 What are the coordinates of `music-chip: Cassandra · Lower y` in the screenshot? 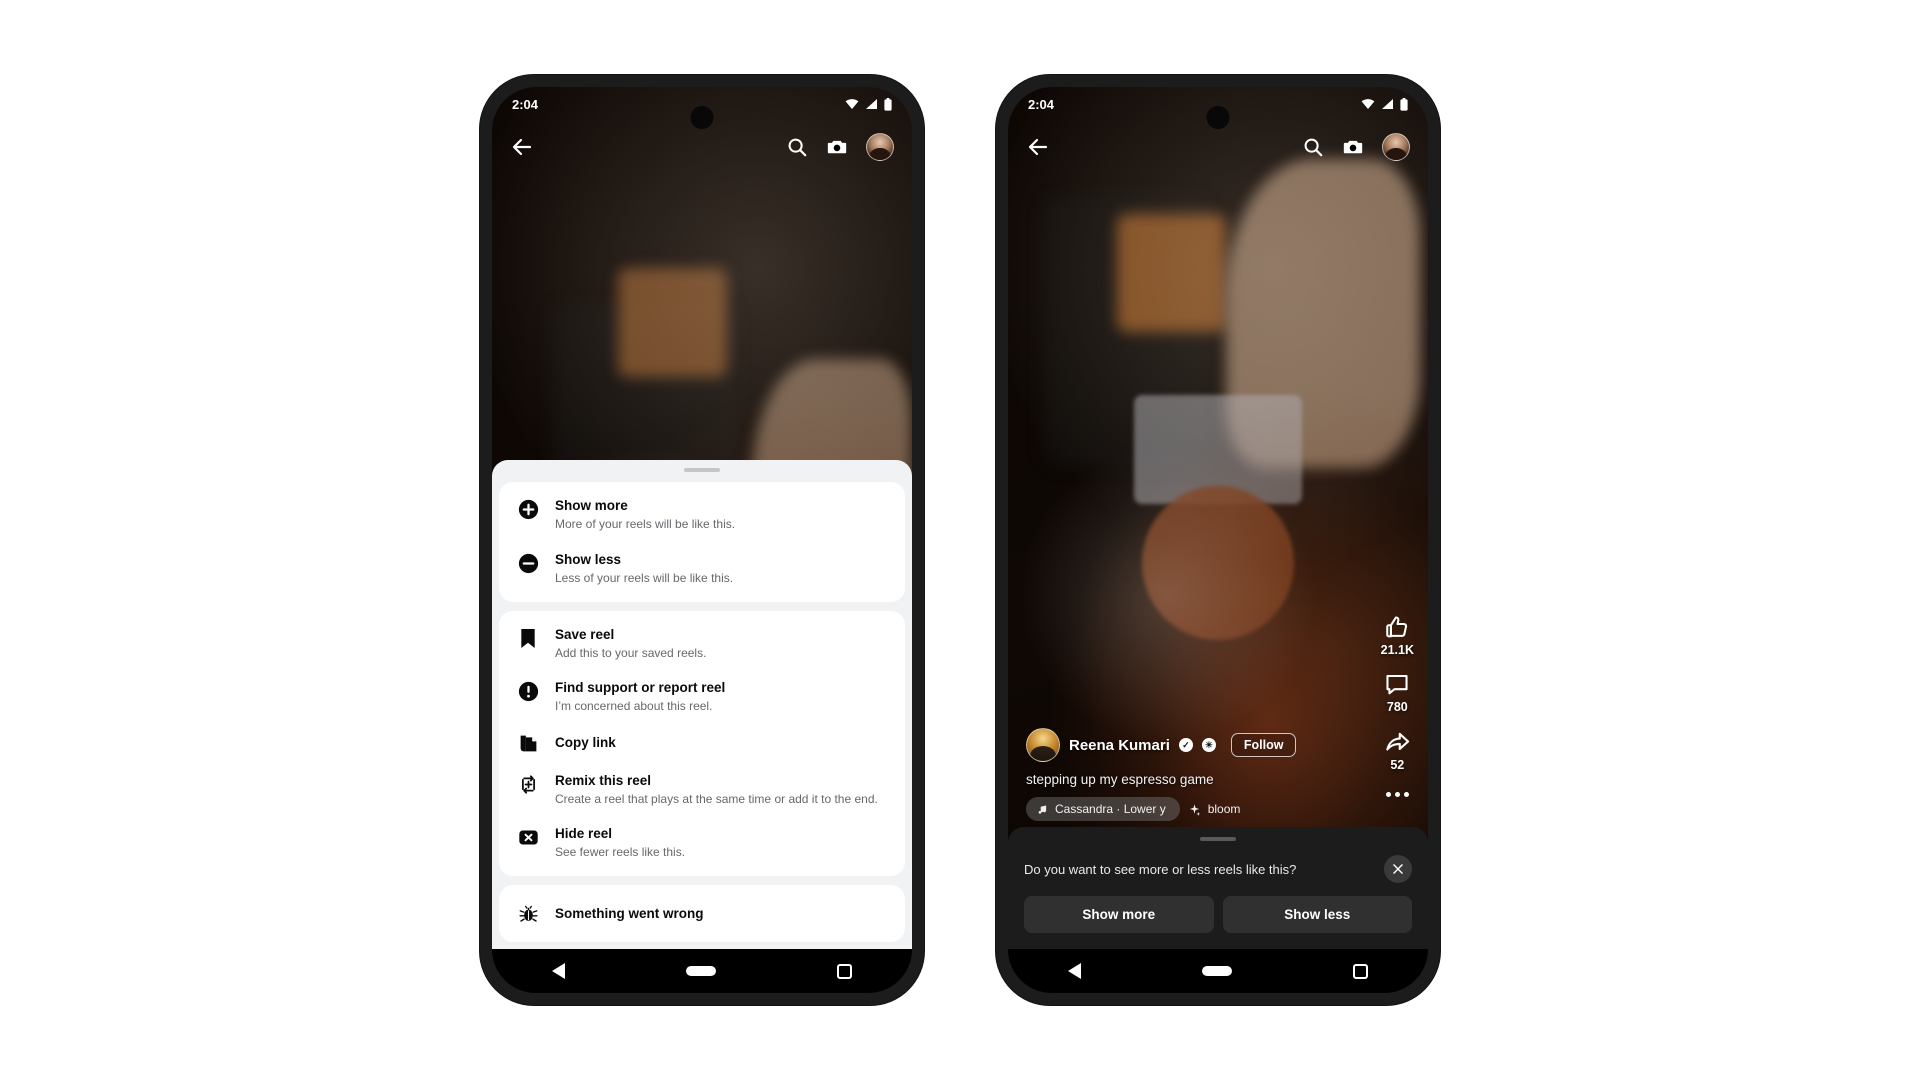 It's located at (1103, 809).